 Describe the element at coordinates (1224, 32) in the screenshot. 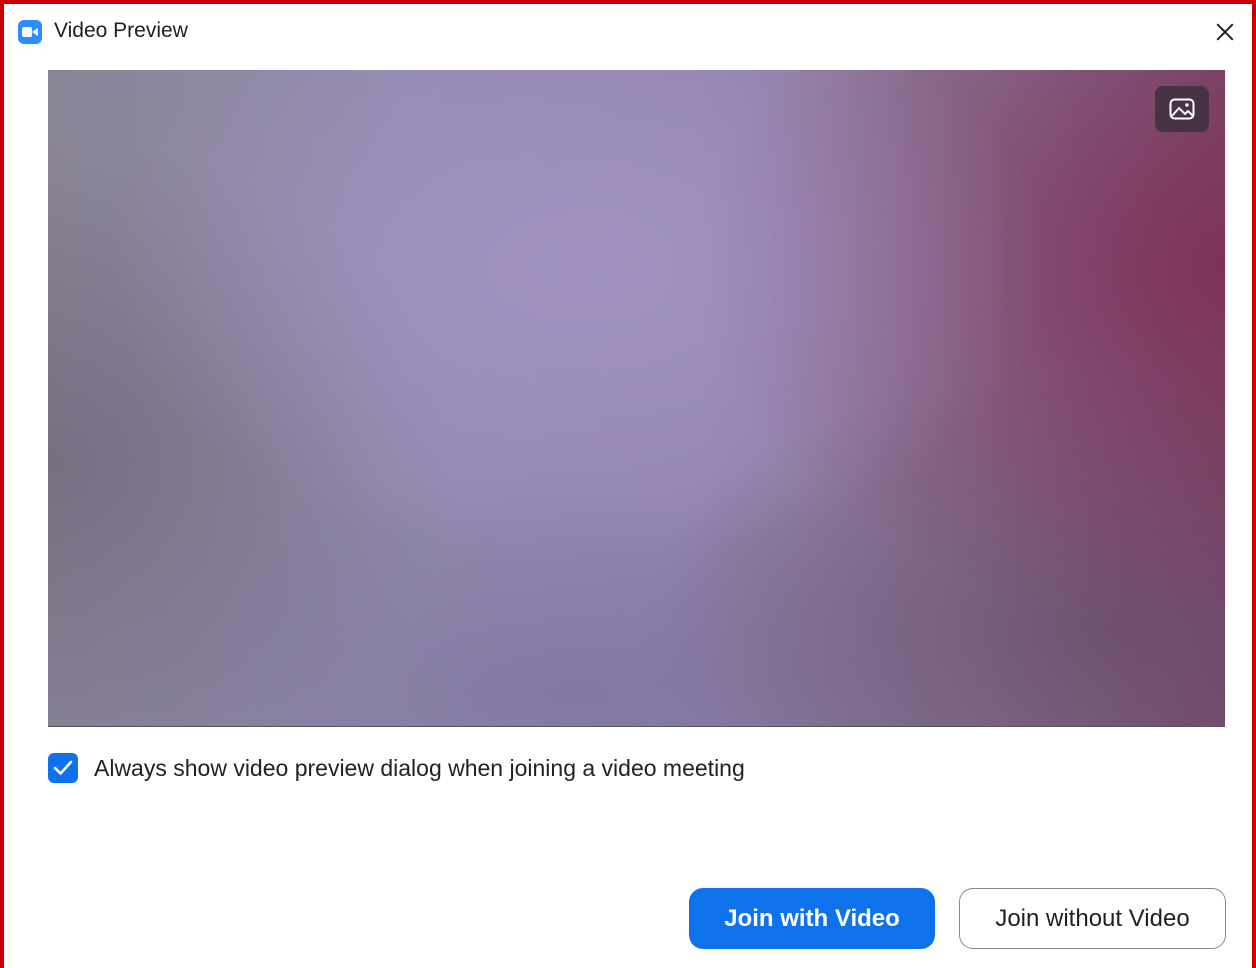

I see `close-icon` at that location.